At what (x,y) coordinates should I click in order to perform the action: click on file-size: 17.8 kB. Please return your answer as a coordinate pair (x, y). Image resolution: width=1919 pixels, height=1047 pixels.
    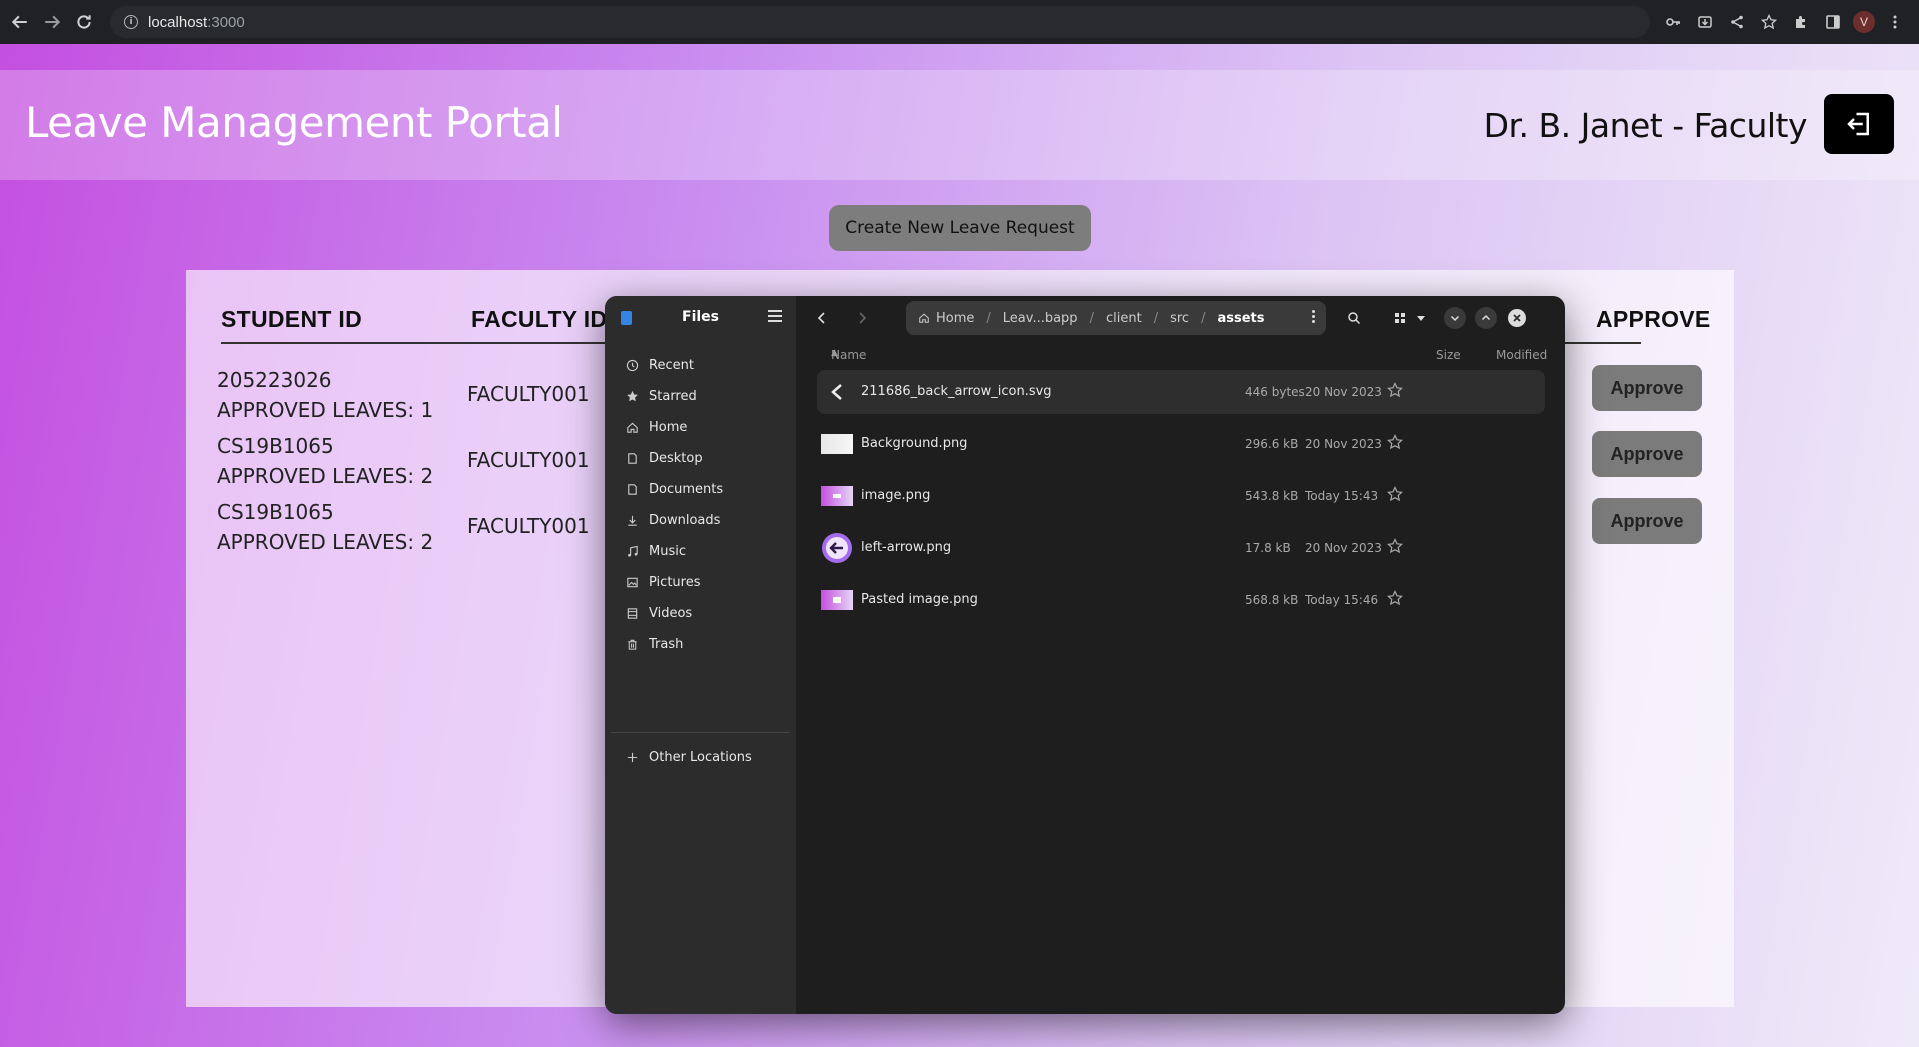
    Looking at the image, I should click on (1268, 548).